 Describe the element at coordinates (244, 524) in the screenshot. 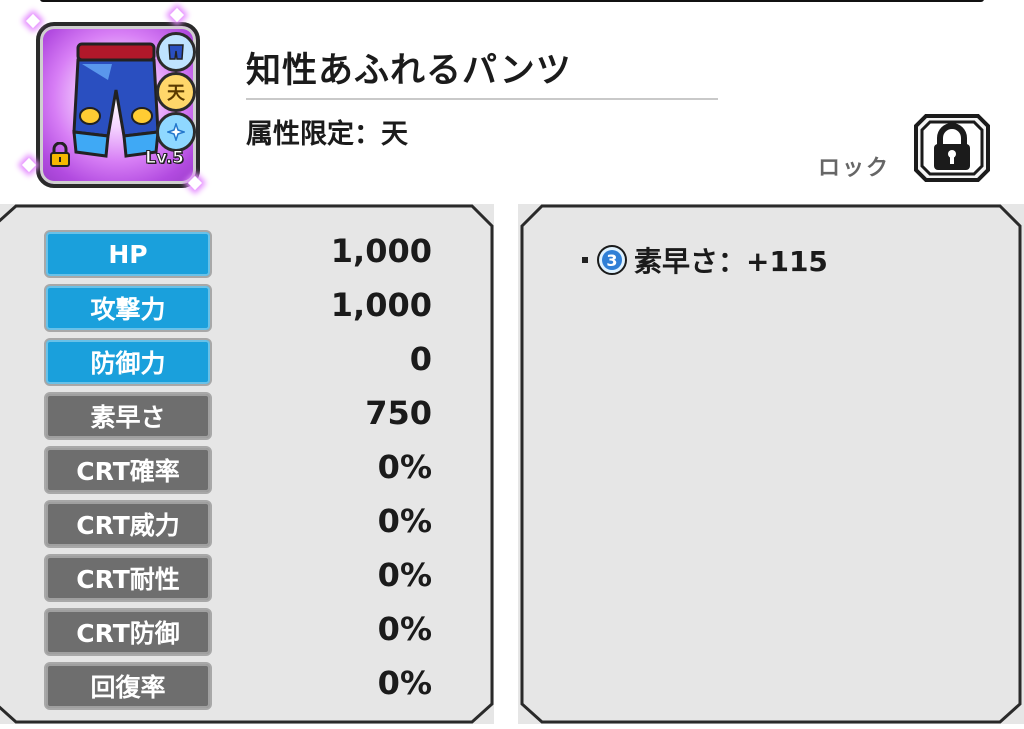

I see `stat-row: CRT威力 0%` at that location.